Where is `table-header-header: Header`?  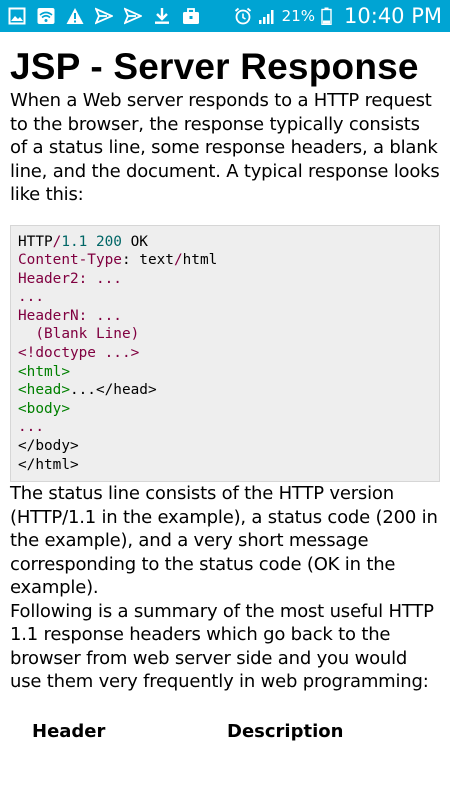 table-header-header: Header is located at coordinates (69, 731).